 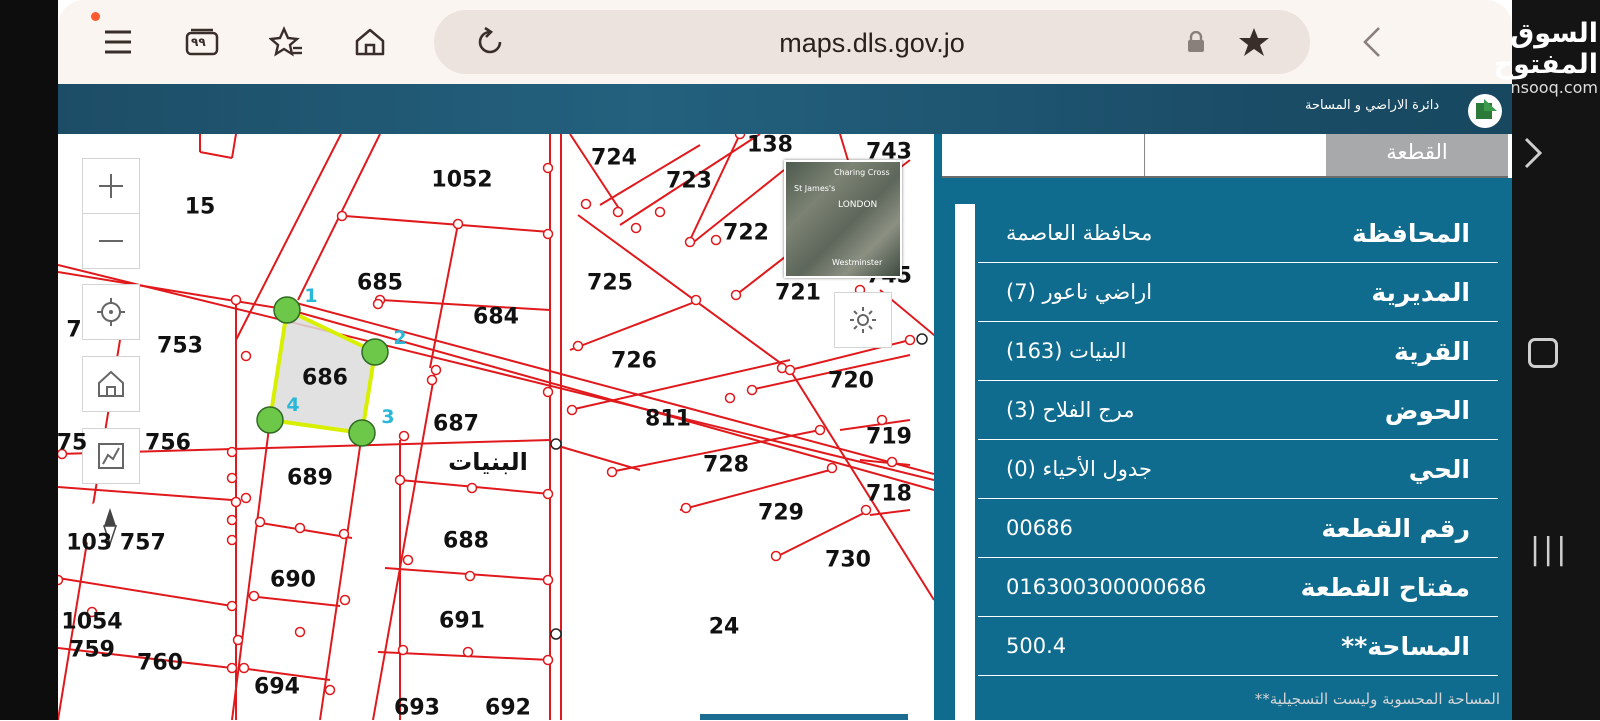 What do you see at coordinates (1417, 155) in the screenshot?
I see `tab-parcel: القطعة` at bounding box center [1417, 155].